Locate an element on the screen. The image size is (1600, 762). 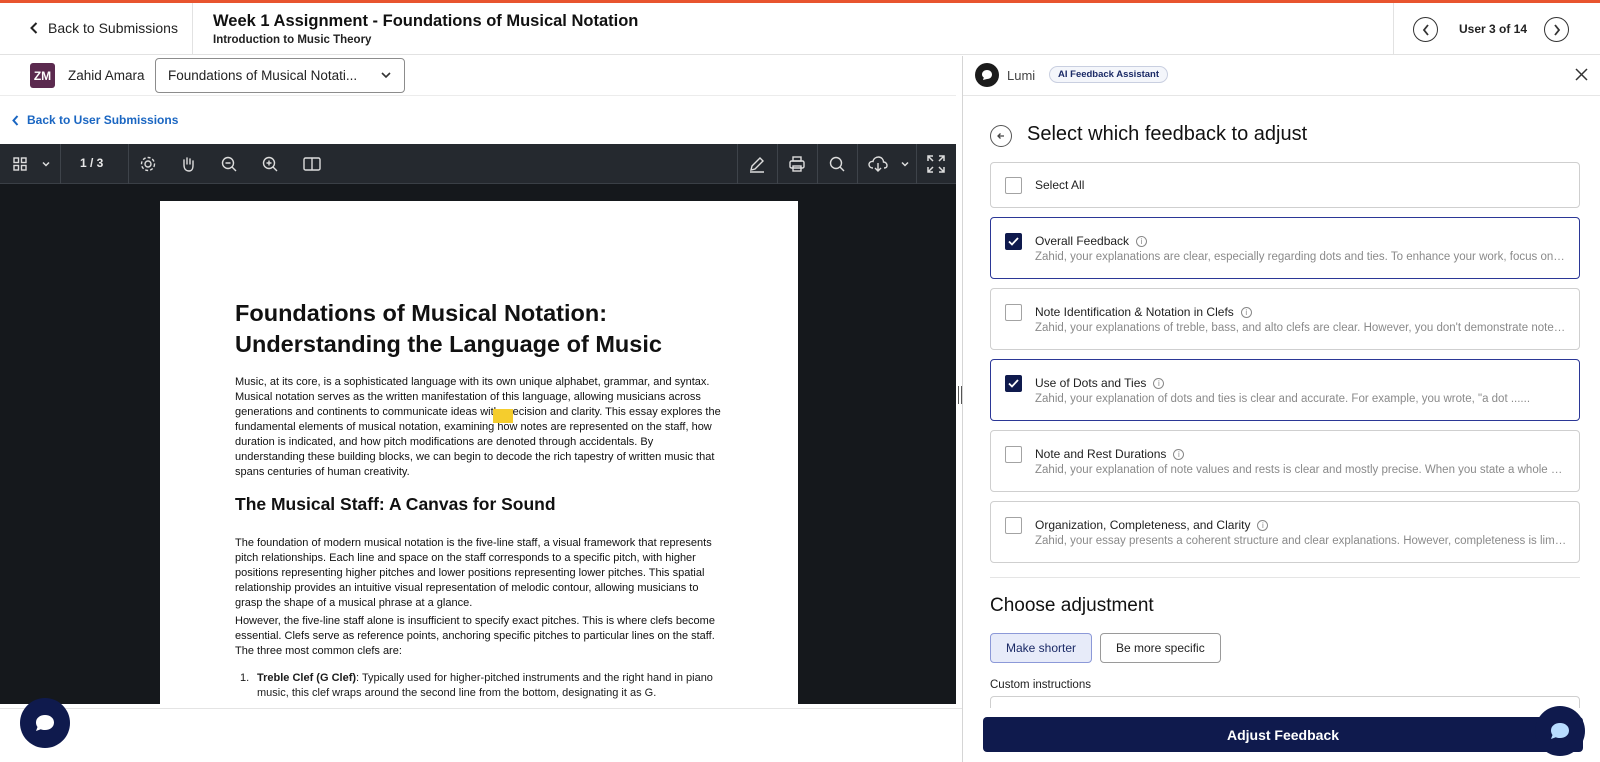
back-to-user-submissions-link: Back to User Submissions is located at coordinates (95, 120).